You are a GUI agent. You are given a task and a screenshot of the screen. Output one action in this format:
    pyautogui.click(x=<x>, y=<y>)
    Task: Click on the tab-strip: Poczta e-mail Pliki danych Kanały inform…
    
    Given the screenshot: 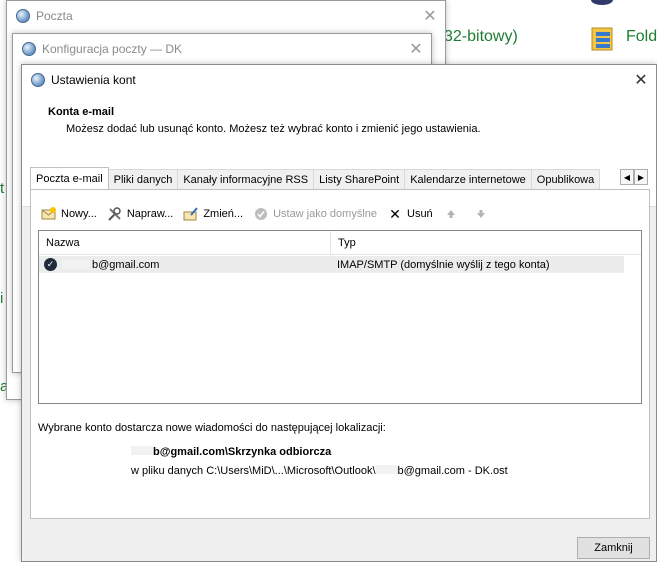 What is the action you would take?
    pyautogui.click(x=339, y=178)
    